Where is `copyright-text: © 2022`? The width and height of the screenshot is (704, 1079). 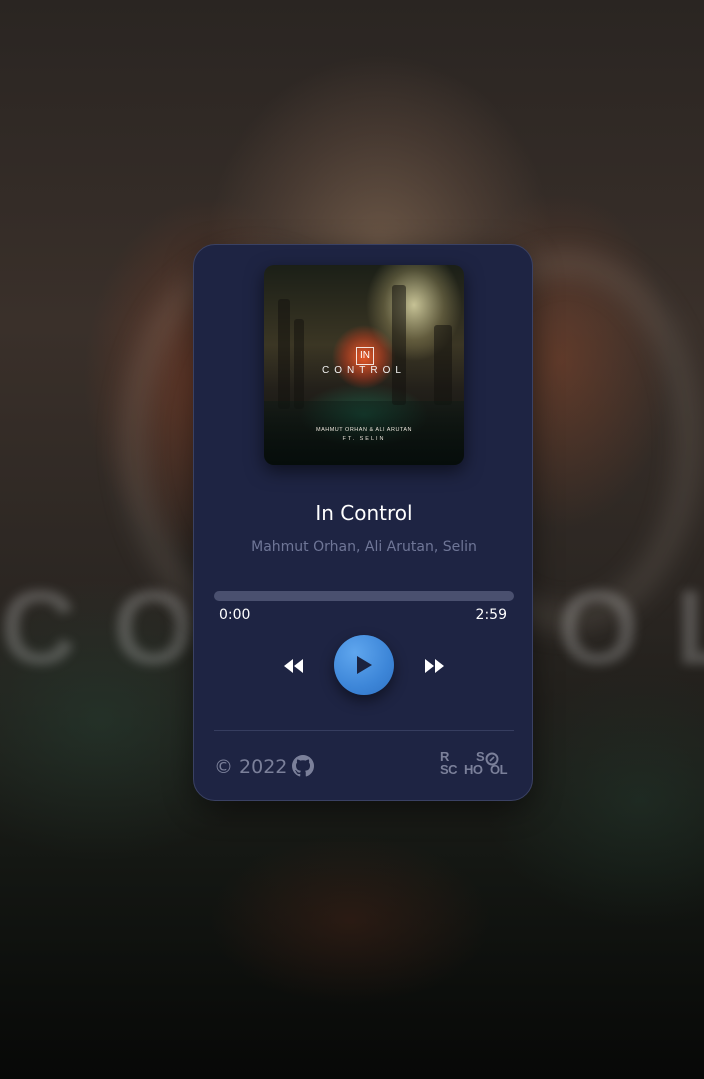
copyright-text: © 2022 is located at coordinates (251, 767).